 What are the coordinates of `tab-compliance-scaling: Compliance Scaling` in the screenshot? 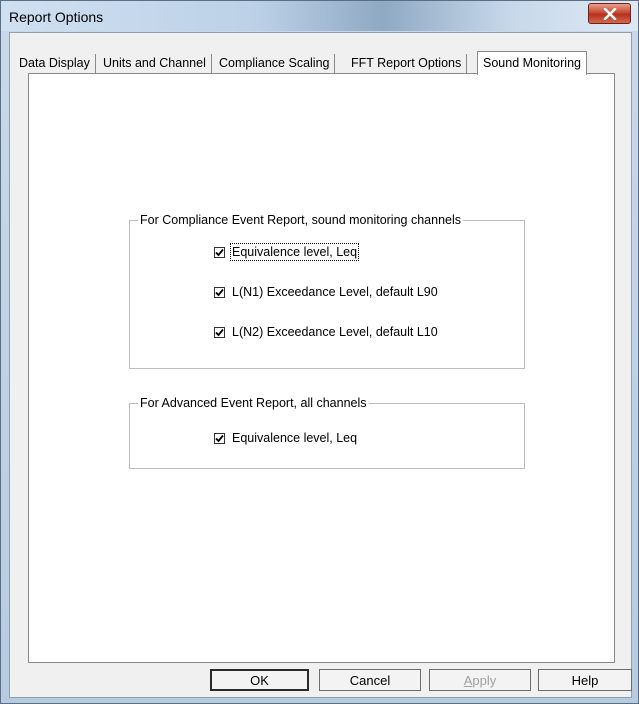 It's located at (275, 64).